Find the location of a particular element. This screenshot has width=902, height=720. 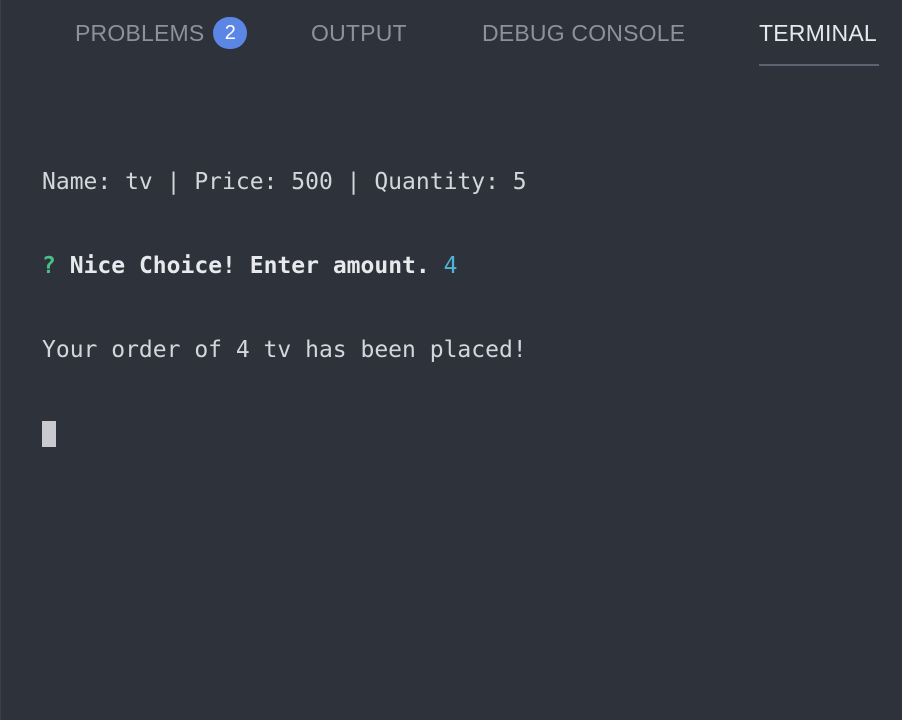

tab-terminal-label: TERMINAL is located at coordinates (818, 33).